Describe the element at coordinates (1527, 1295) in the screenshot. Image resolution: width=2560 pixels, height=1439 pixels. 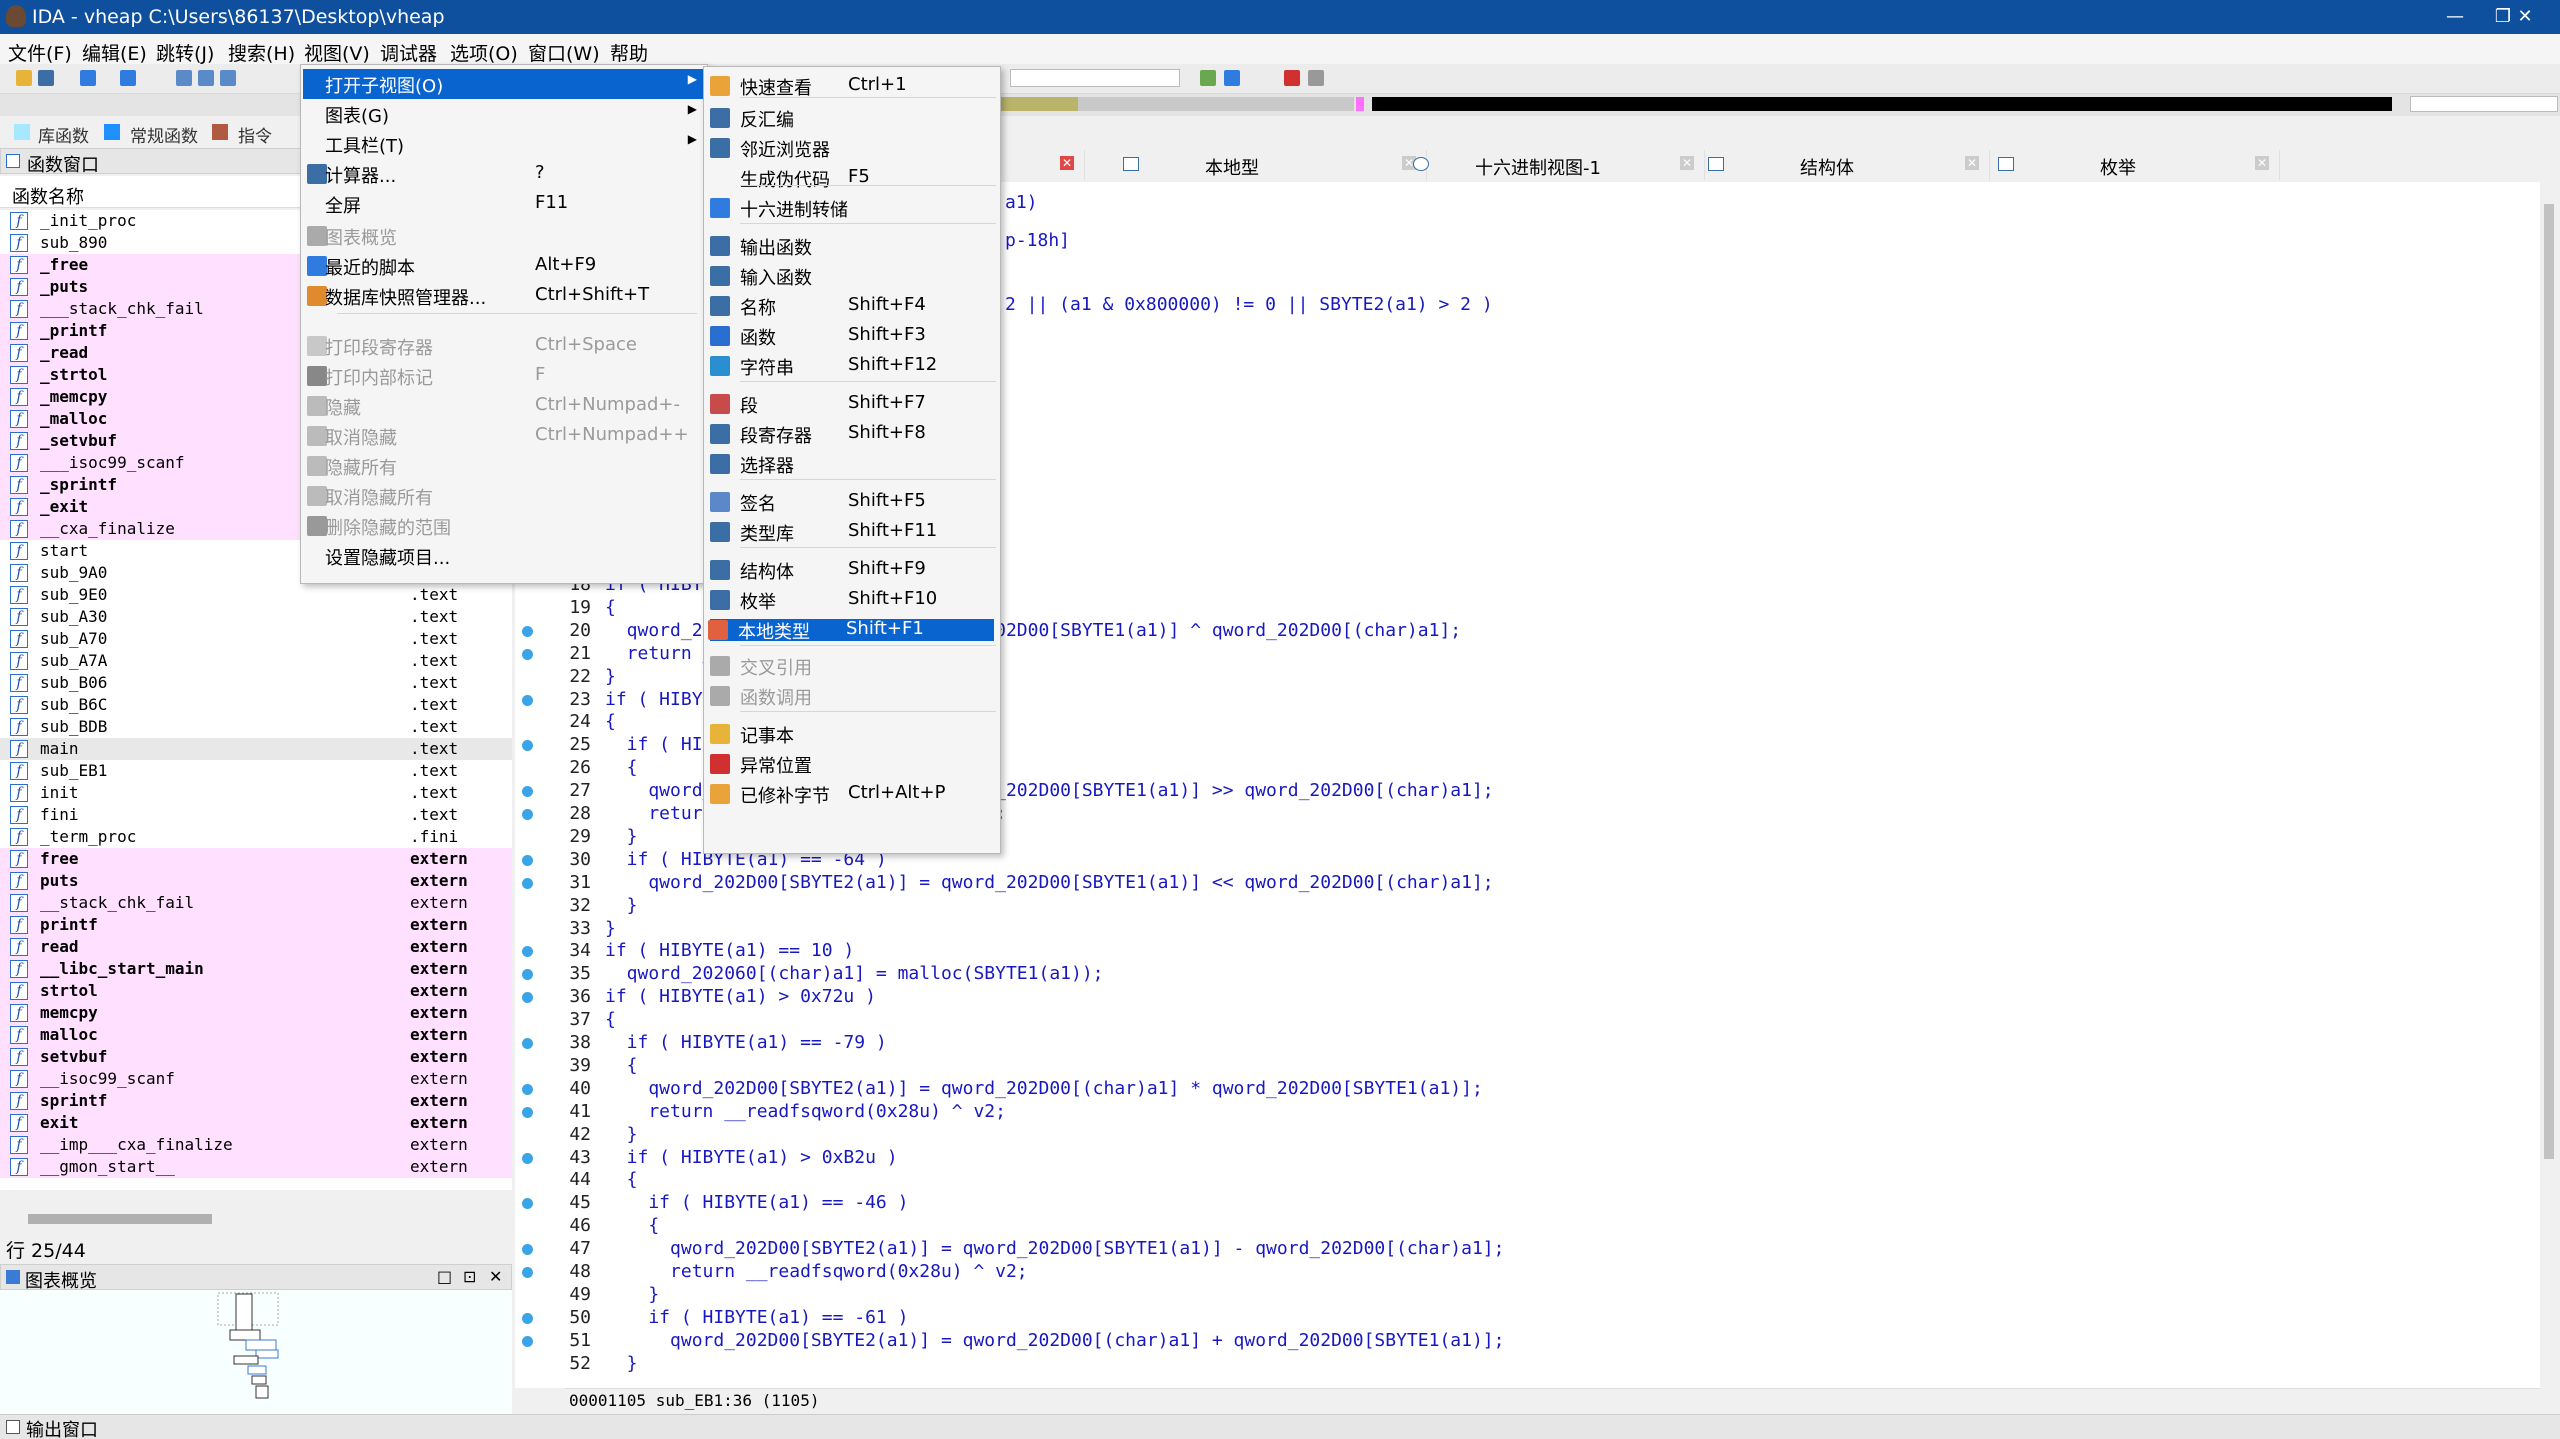
I see `code-line: 49 }` at that location.